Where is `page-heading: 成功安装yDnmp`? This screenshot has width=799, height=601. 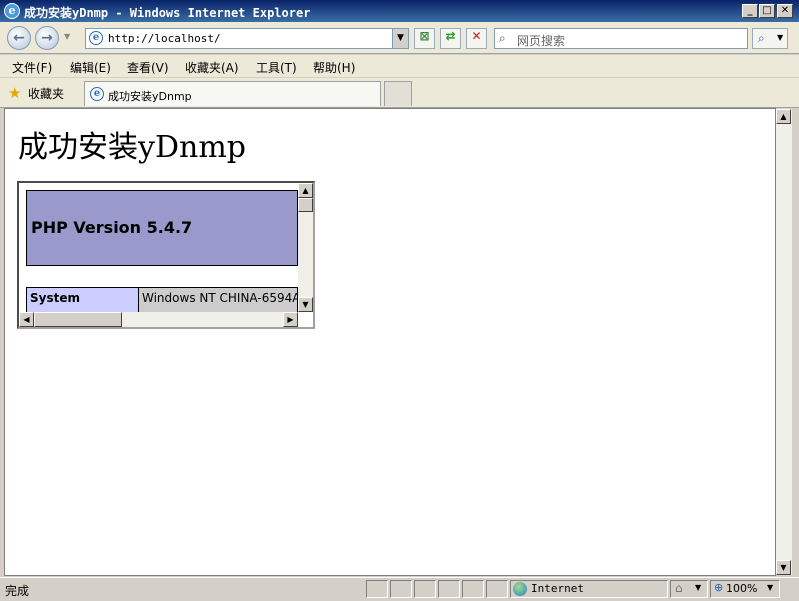
page-heading: 成功安装yDnmp is located at coordinates (132, 147).